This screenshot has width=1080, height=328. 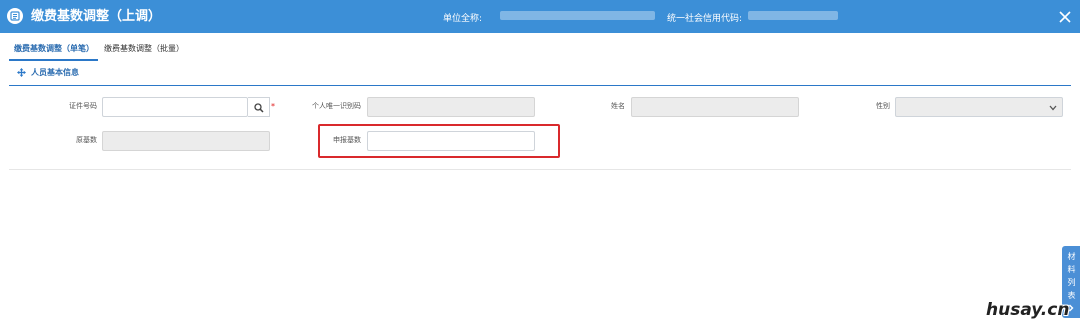 What do you see at coordinates (83, 106) in the screenshot?
I see `id-number-label: 证件号码` at bounding box center [83, 106].